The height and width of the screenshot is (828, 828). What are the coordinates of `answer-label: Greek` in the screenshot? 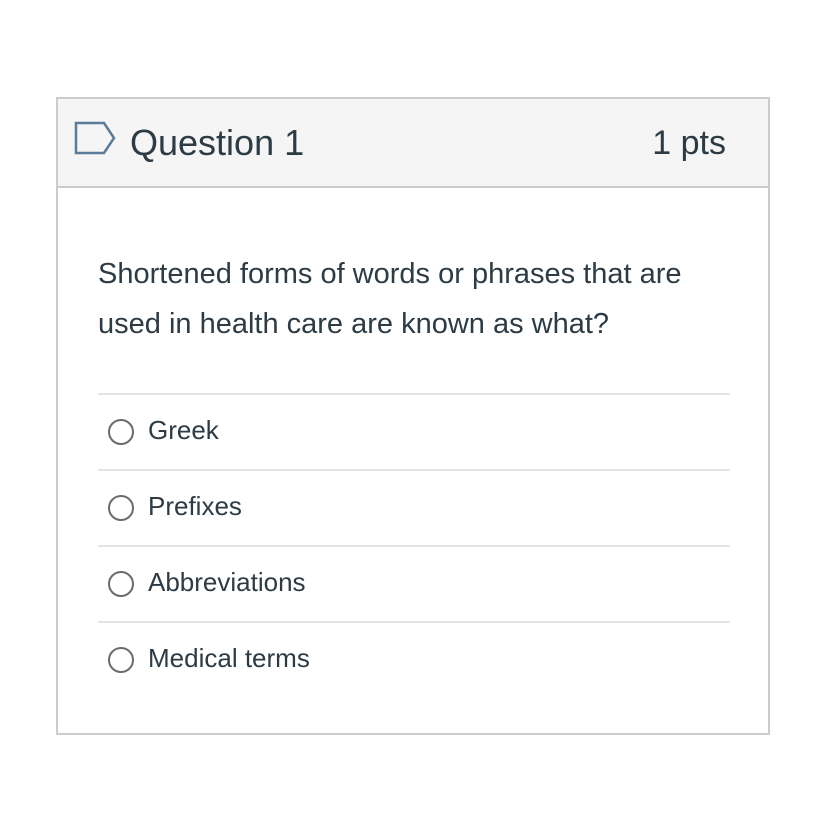 It's located at (183, 430).